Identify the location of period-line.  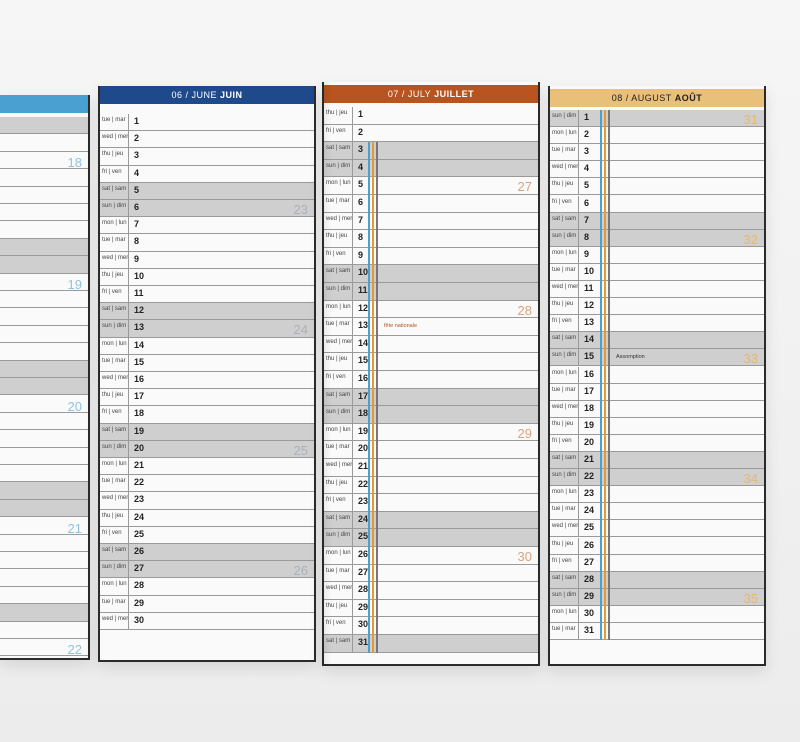
(605, 375).